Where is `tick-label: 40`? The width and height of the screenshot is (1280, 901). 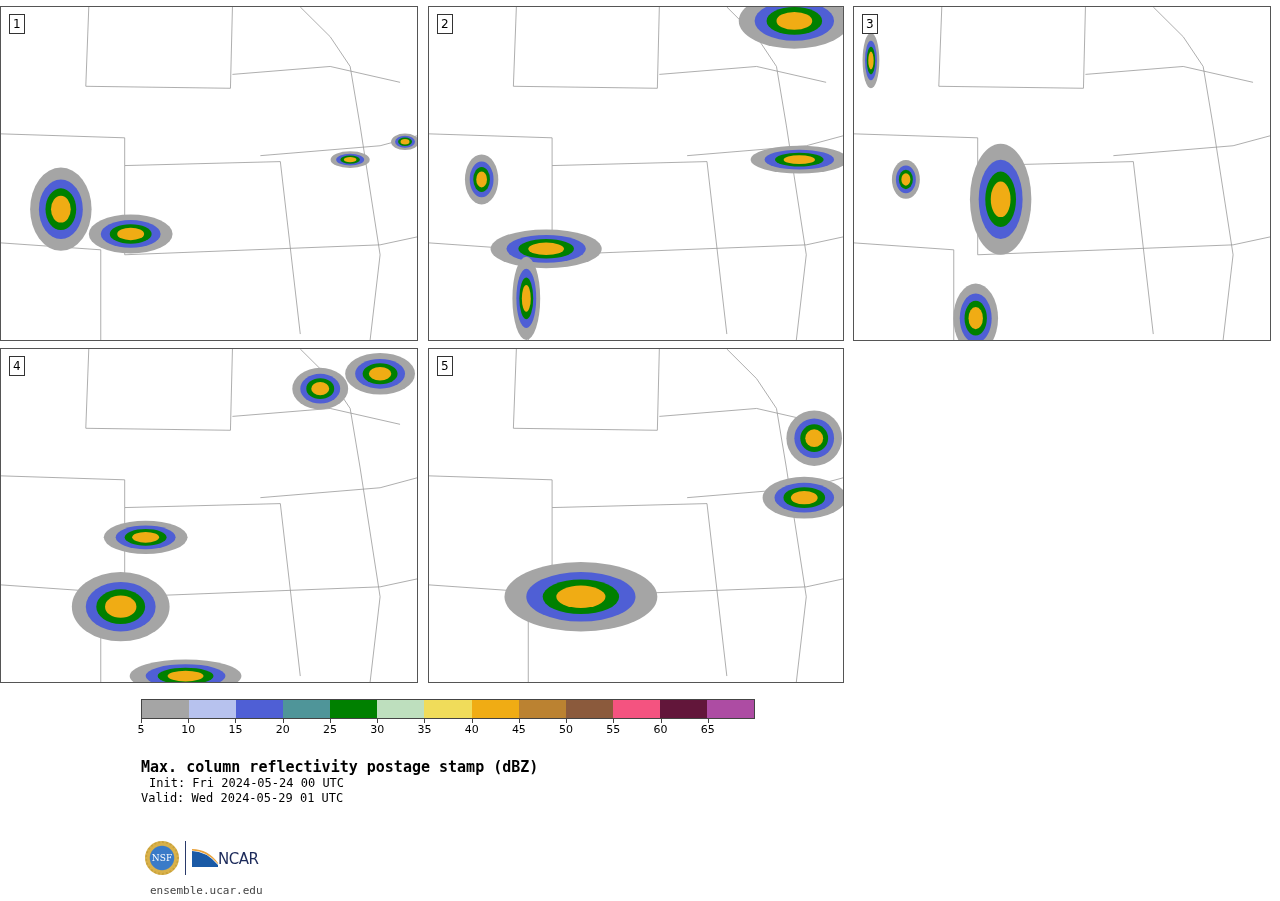
tick-label: 40 is located at coordinates (471, 730).